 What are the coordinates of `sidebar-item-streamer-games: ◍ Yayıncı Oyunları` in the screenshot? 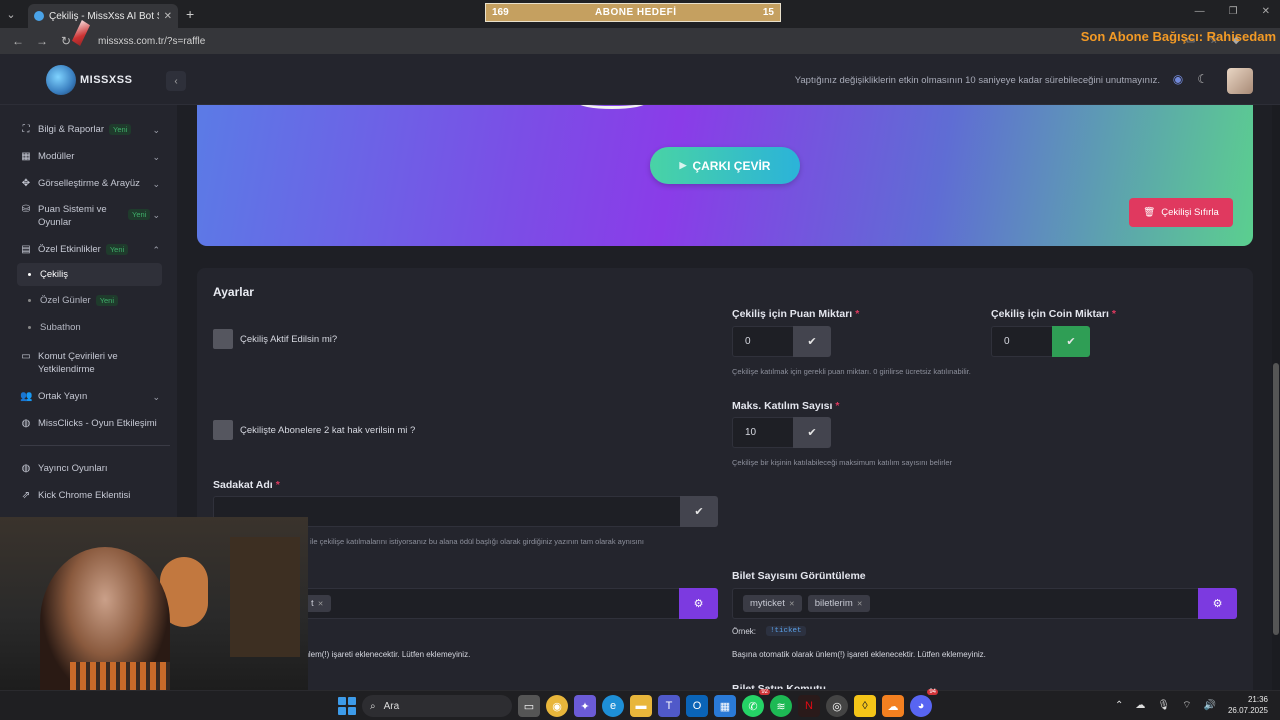 It's located at (95, 468).